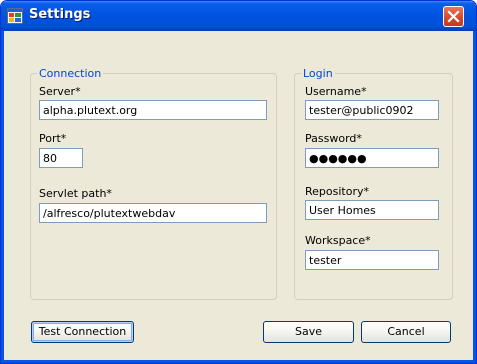 The height and width of the screenshot is (364, 477). Describe the element at coordinates (337, 191) in the screenshot. I see `repository-label: Repository*` at that location.